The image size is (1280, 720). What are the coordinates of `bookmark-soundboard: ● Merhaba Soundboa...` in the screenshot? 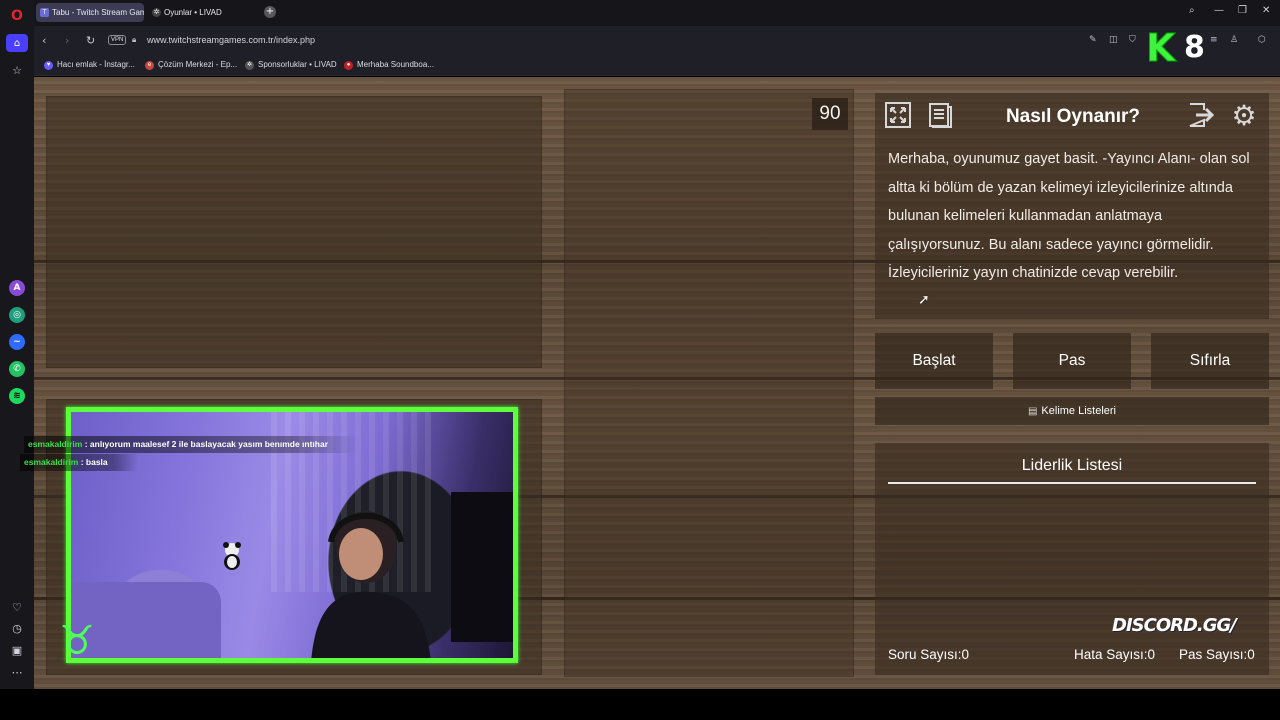 It's located at (389, 65).